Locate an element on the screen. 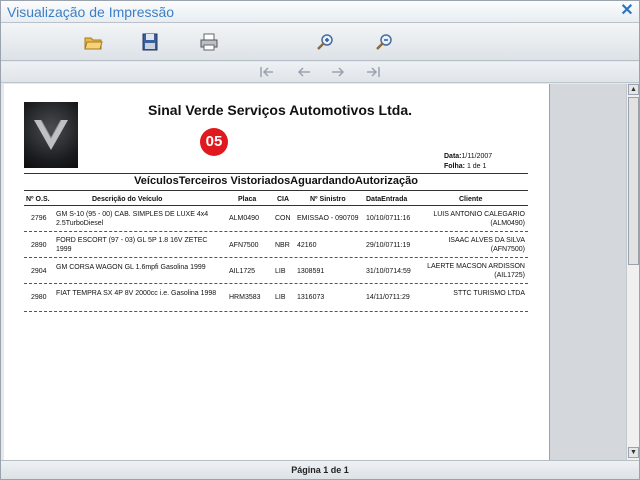  first-page-icon is located at coordinates (267, 72).